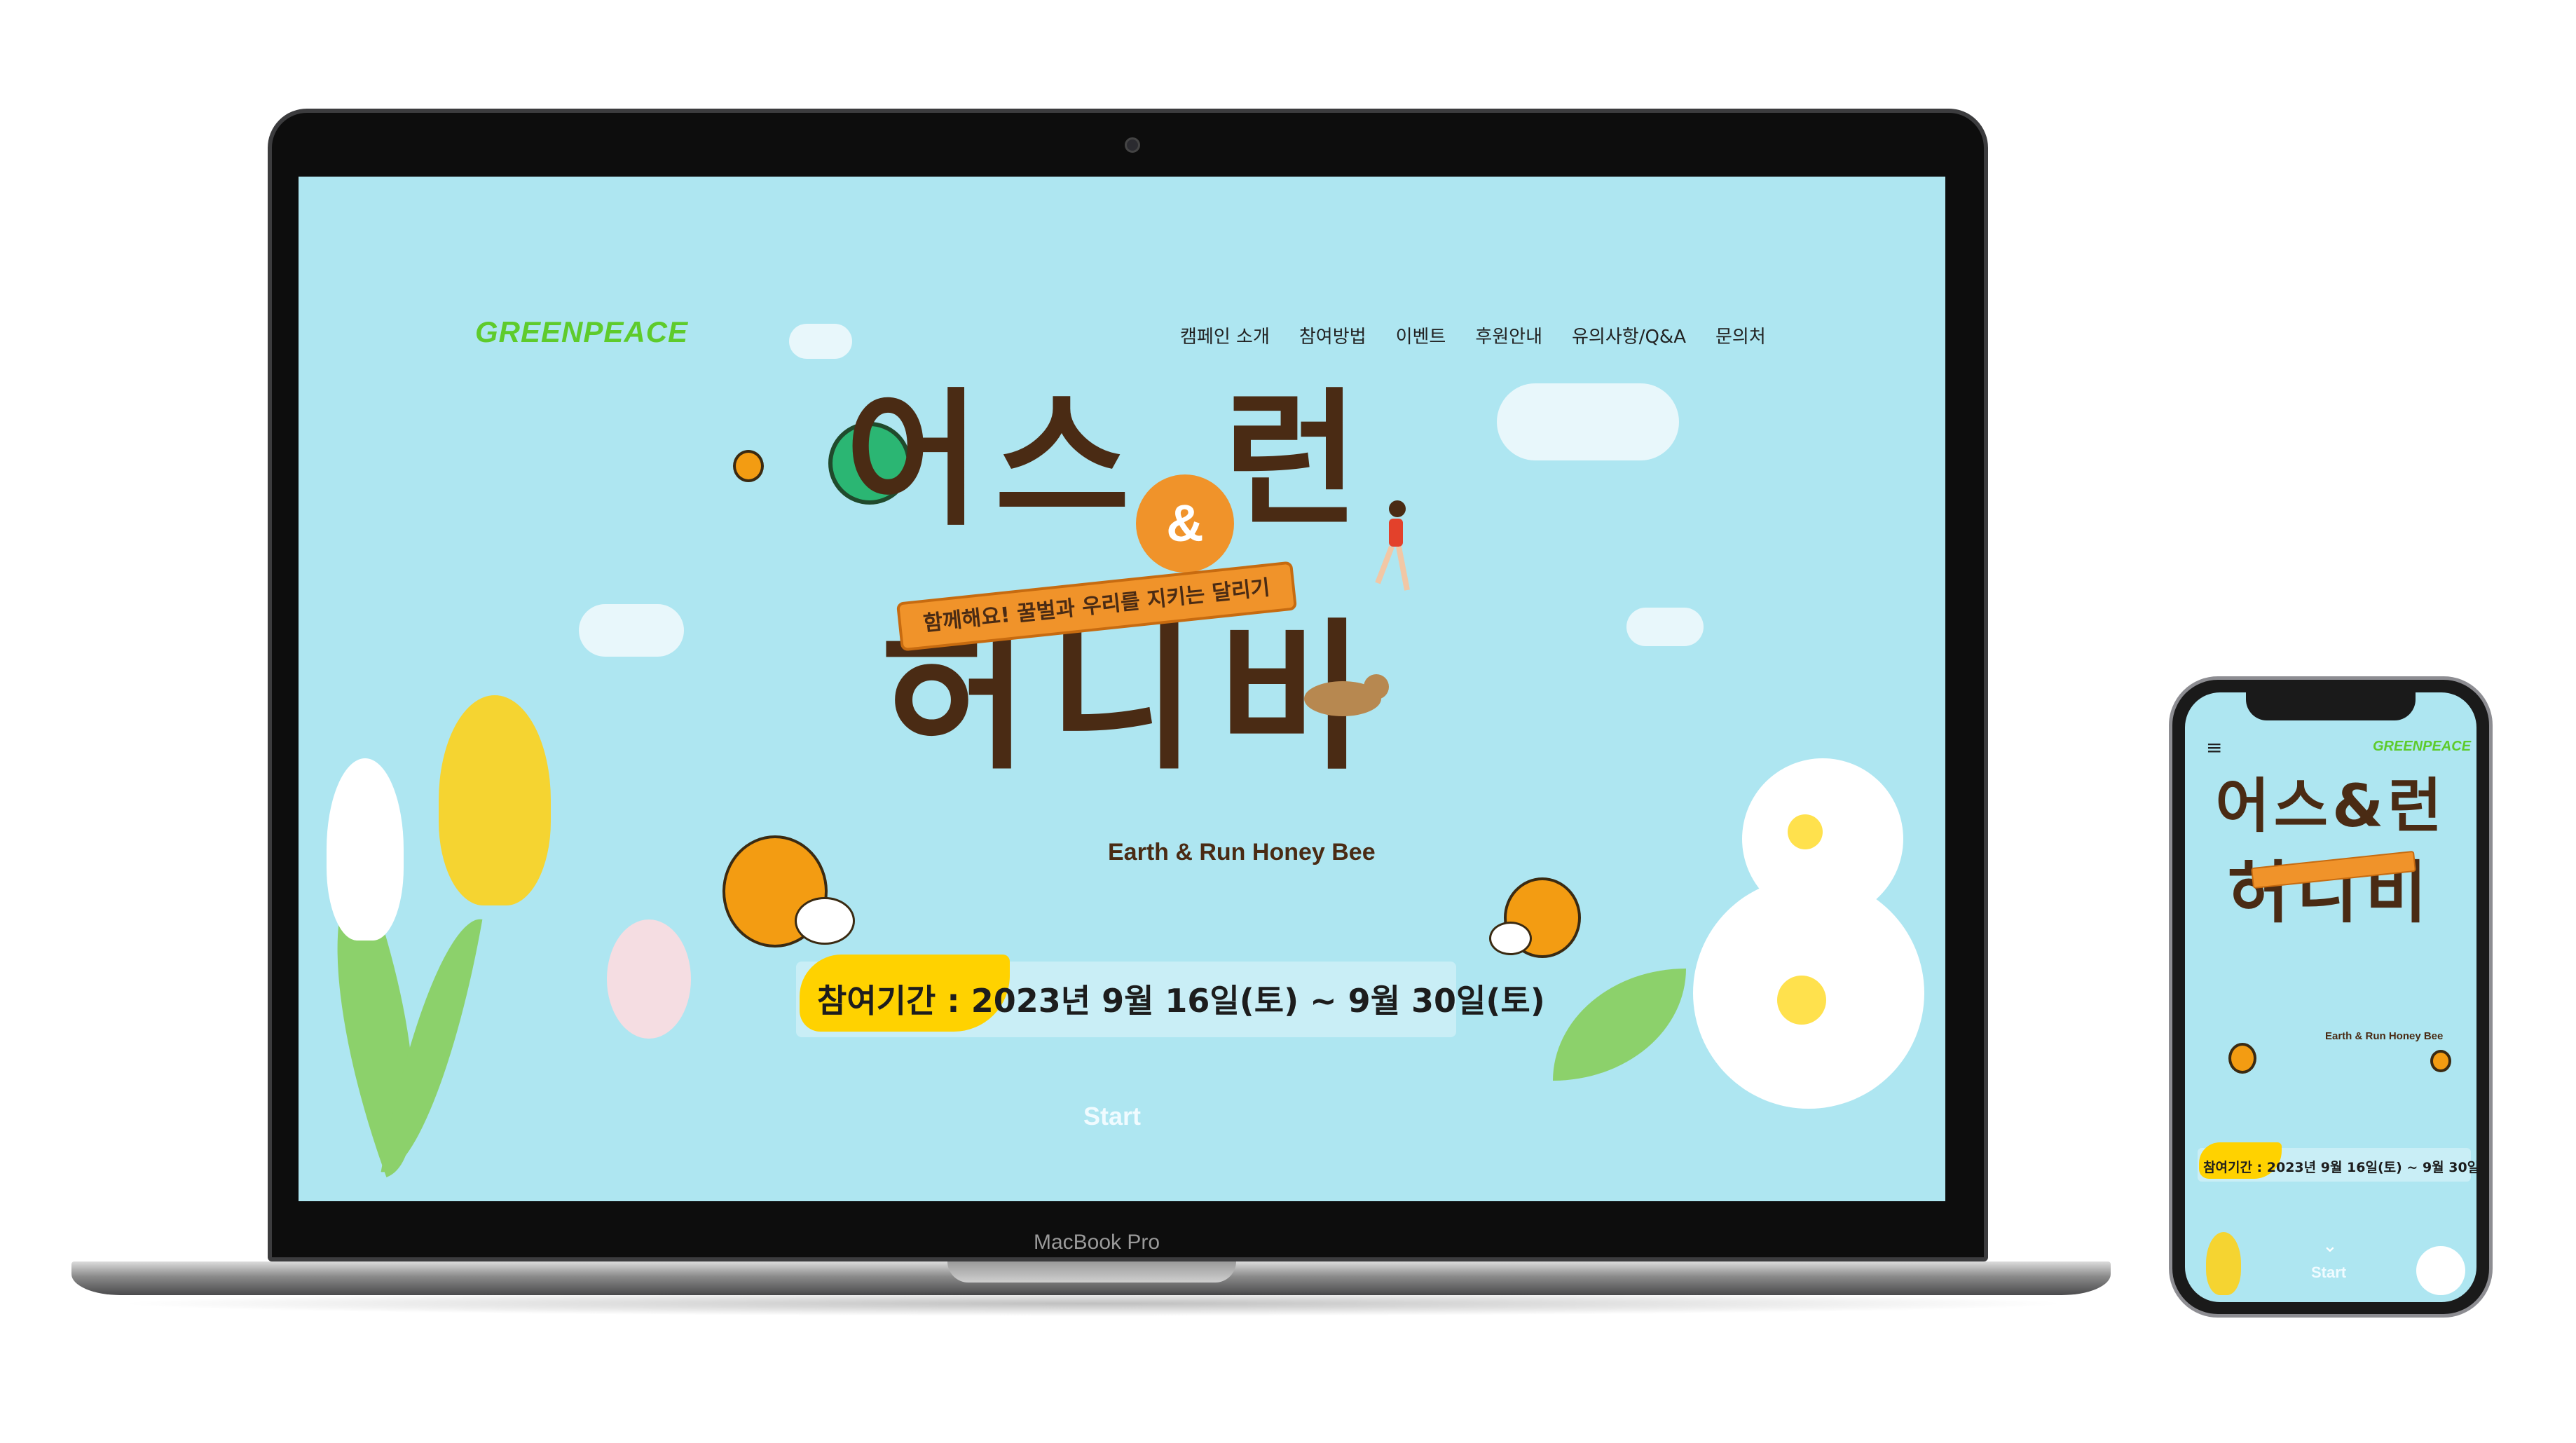 This screenshot has height=1443, width=2576. I want to click on phone-notch, so click(2331, 706).